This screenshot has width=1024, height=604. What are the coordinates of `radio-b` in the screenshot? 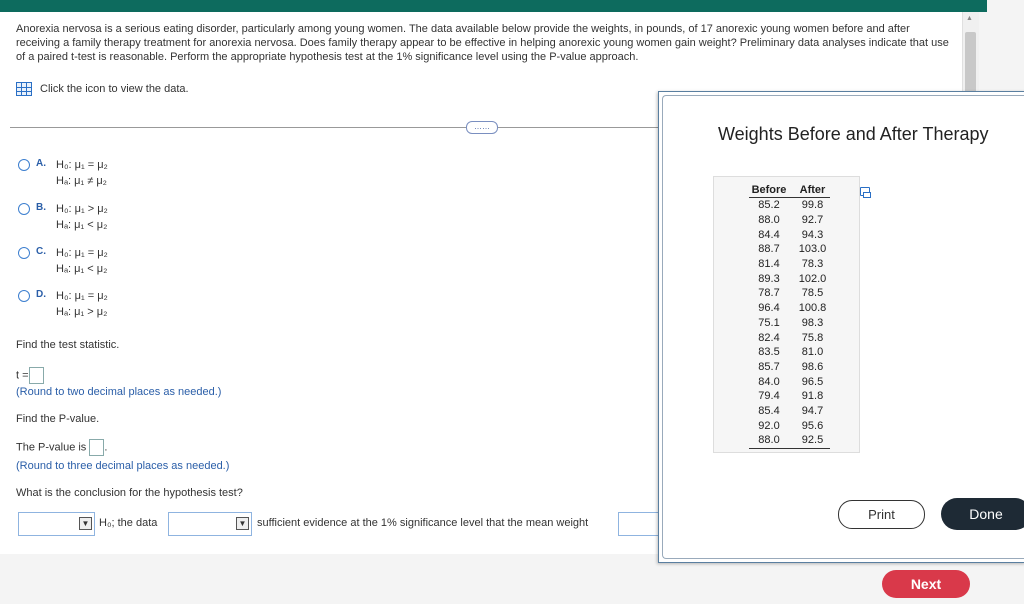 It's located at (24, 209).